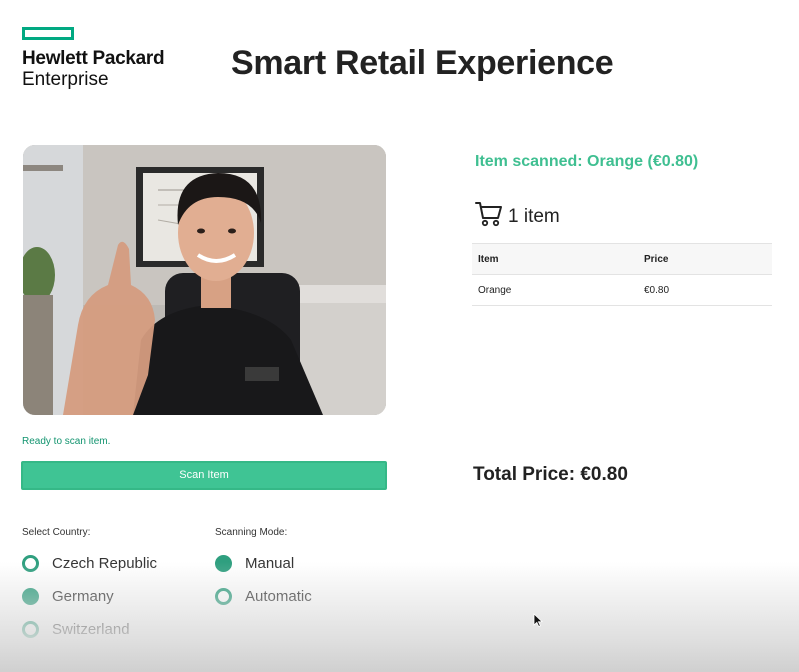 This screenshot has height=672, width=799. I want to click on scanned-items-table: Item Price Orange €0.80, so click(622, 274).